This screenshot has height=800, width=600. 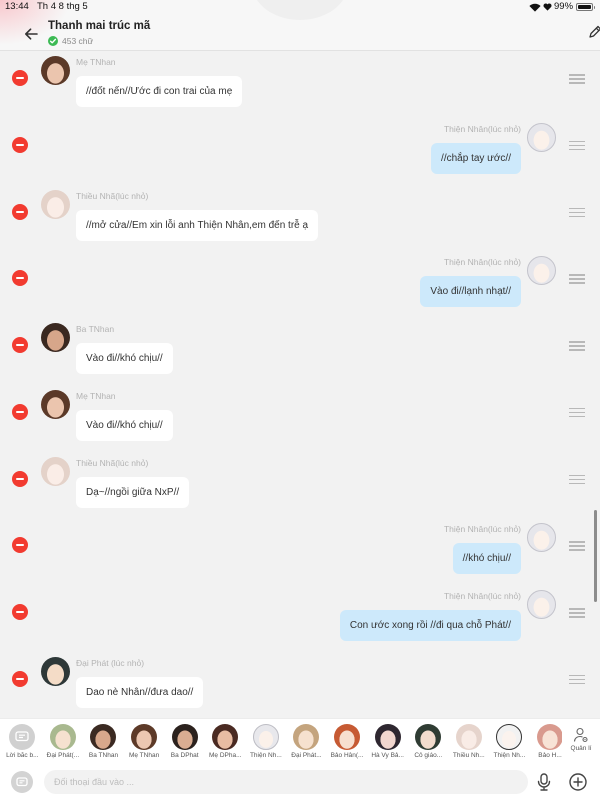 I want to click on microphone-button, so click(x=544, y=782).